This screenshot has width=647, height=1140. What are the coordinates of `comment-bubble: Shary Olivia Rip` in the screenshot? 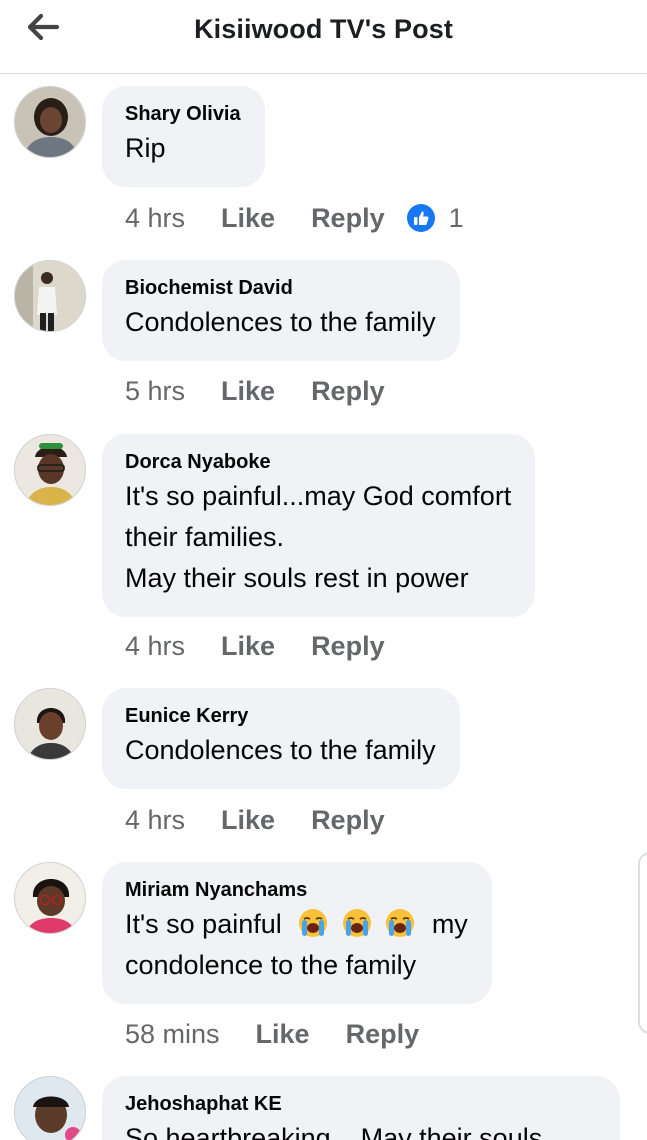 It's located at (183, 136).